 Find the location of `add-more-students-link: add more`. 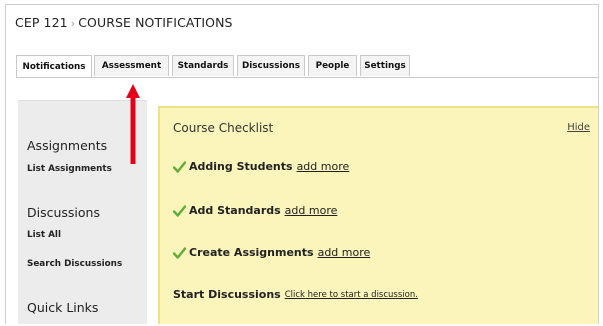

add-more-students-link: add more is located at coordinates (323, 166).